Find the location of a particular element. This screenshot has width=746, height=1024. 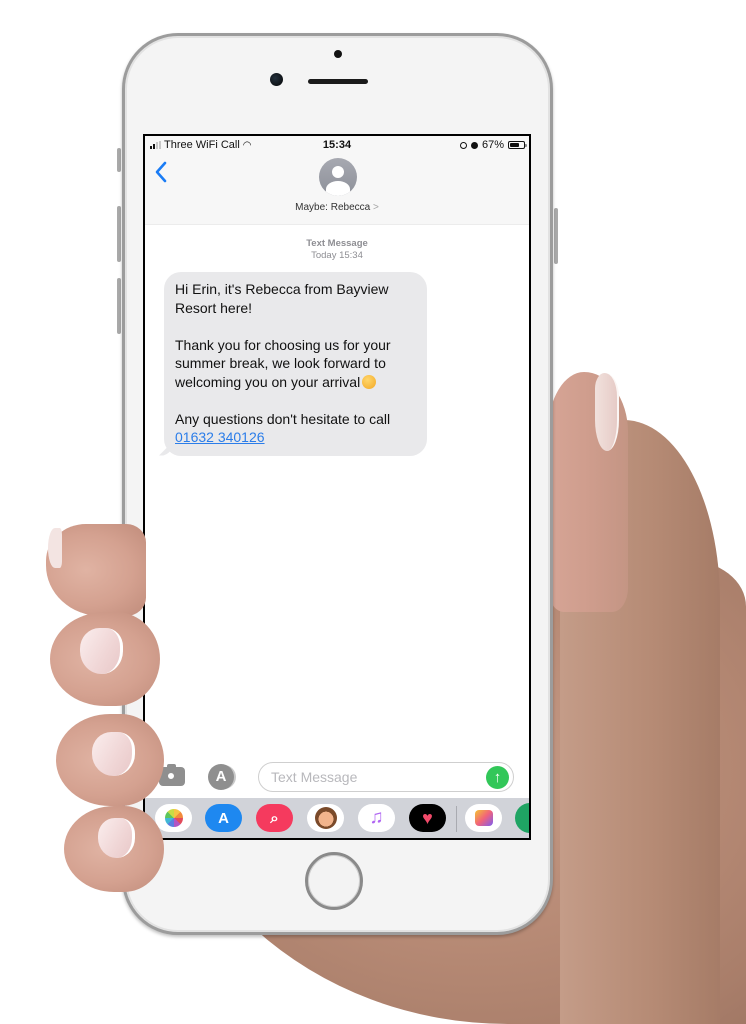

camera-icon is located at coordinates (171, 776).